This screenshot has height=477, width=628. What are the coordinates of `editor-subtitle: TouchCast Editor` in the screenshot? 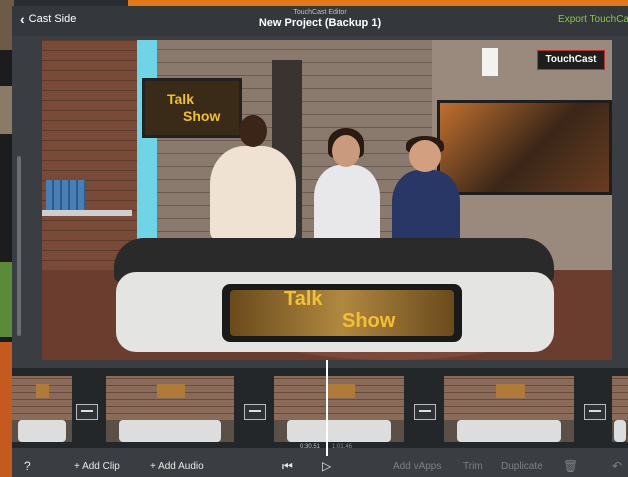 It's located at (320, 12).